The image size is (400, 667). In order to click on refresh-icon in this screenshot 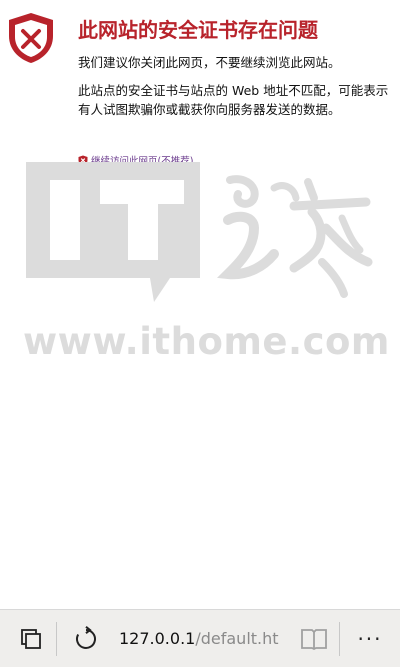, I will do `click(86, 637)`.